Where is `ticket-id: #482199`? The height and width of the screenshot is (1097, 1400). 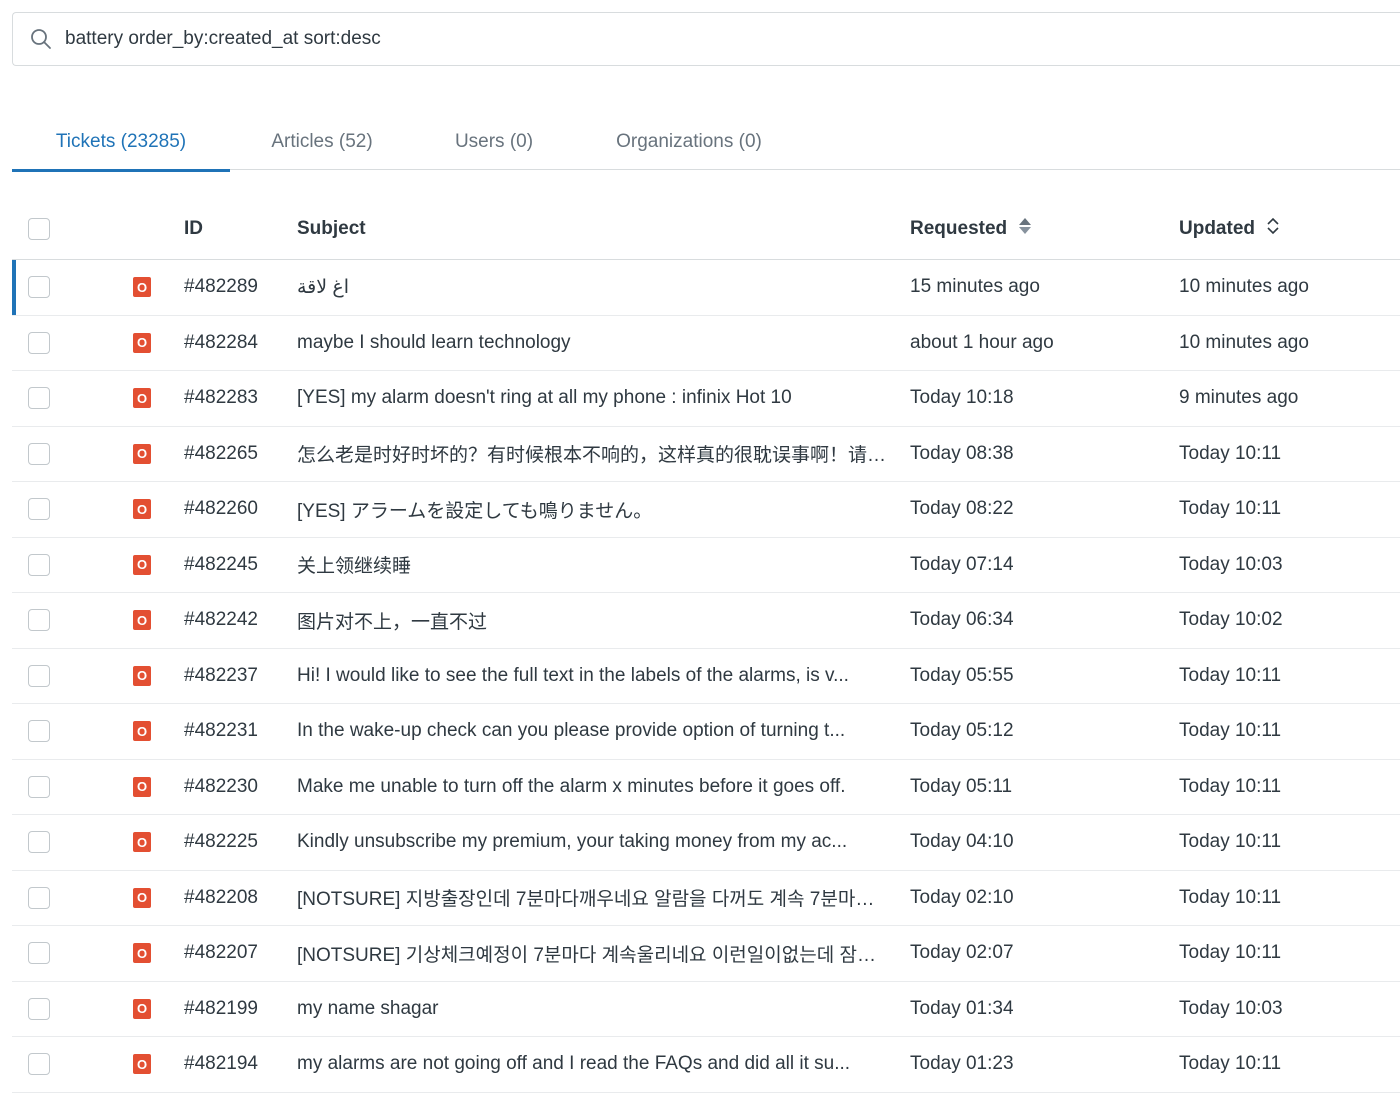 ticket-id: #482199 is located at coordinates (221, 1009).